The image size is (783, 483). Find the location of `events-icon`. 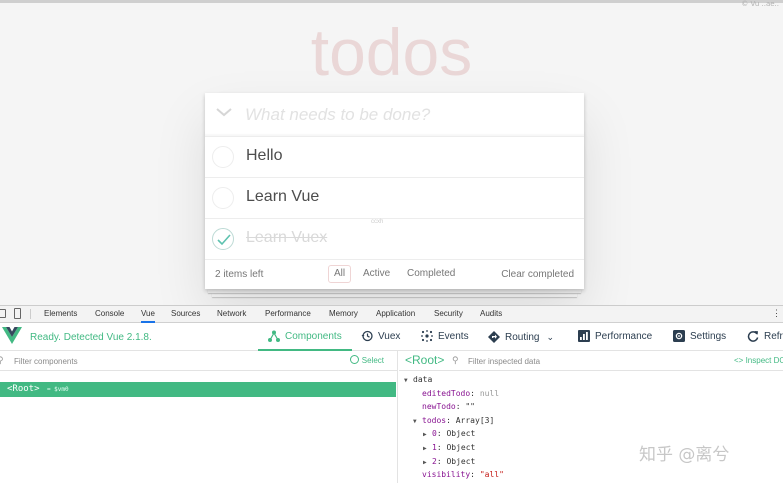

events-icon is located at coordinates (427, 336).